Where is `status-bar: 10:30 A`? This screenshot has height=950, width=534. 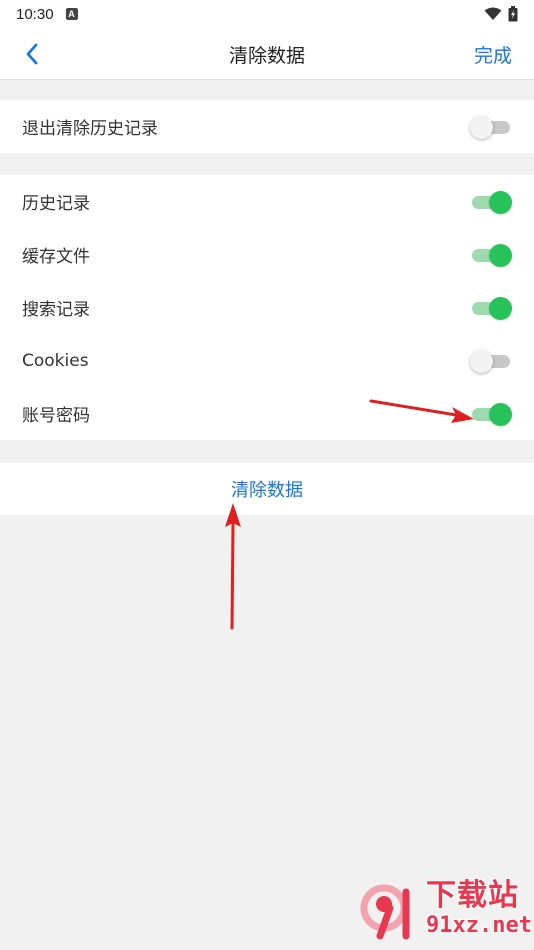
status-bar: 10:30 A is located at coordinates (267, 14).